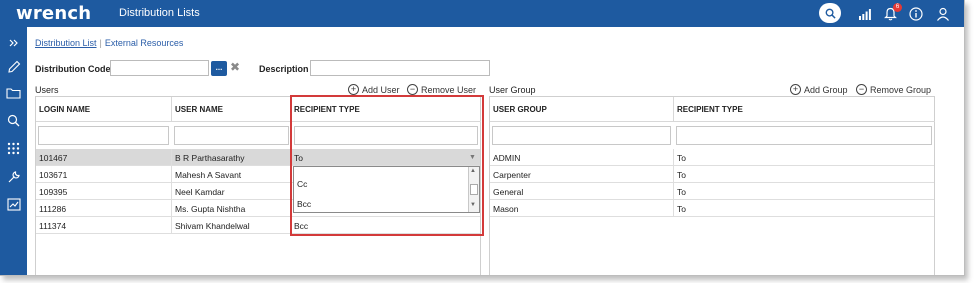  Describe the element at coordinates (897, 7) in the screenshot. I see `notification-badge: 6` at that location.